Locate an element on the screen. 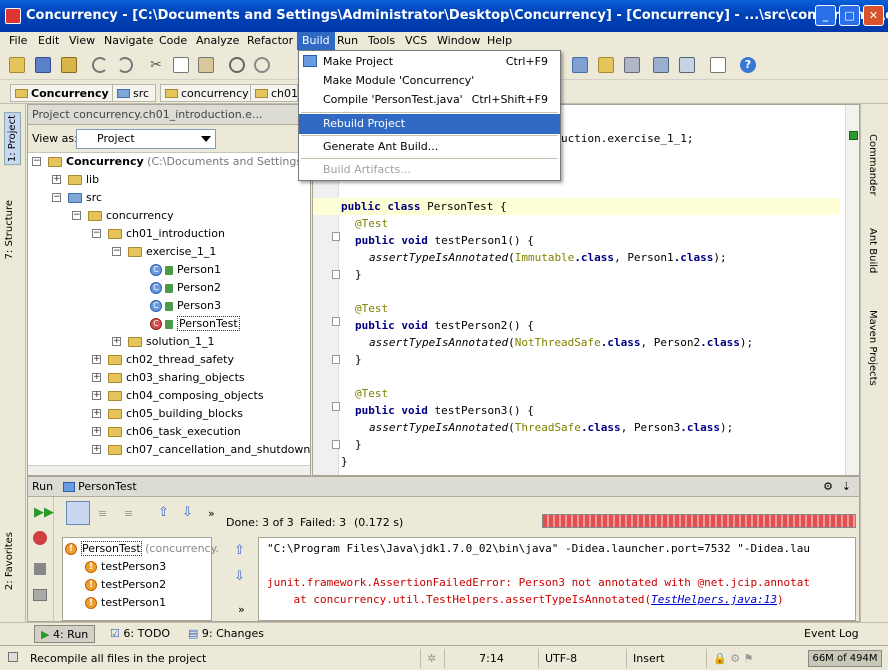  tab-favorites: 2: Favorites is located at coordinates (9, 561).